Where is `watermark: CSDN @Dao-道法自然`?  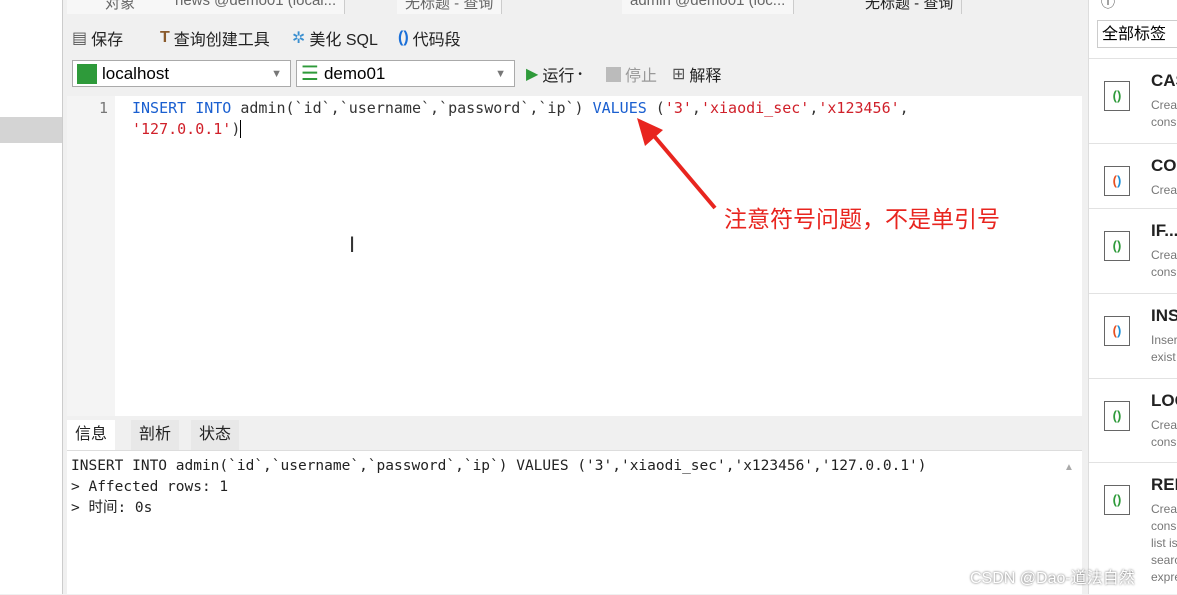
watermark: CSDN @Dao-道法自然 is located at coordinates (1052, 578).